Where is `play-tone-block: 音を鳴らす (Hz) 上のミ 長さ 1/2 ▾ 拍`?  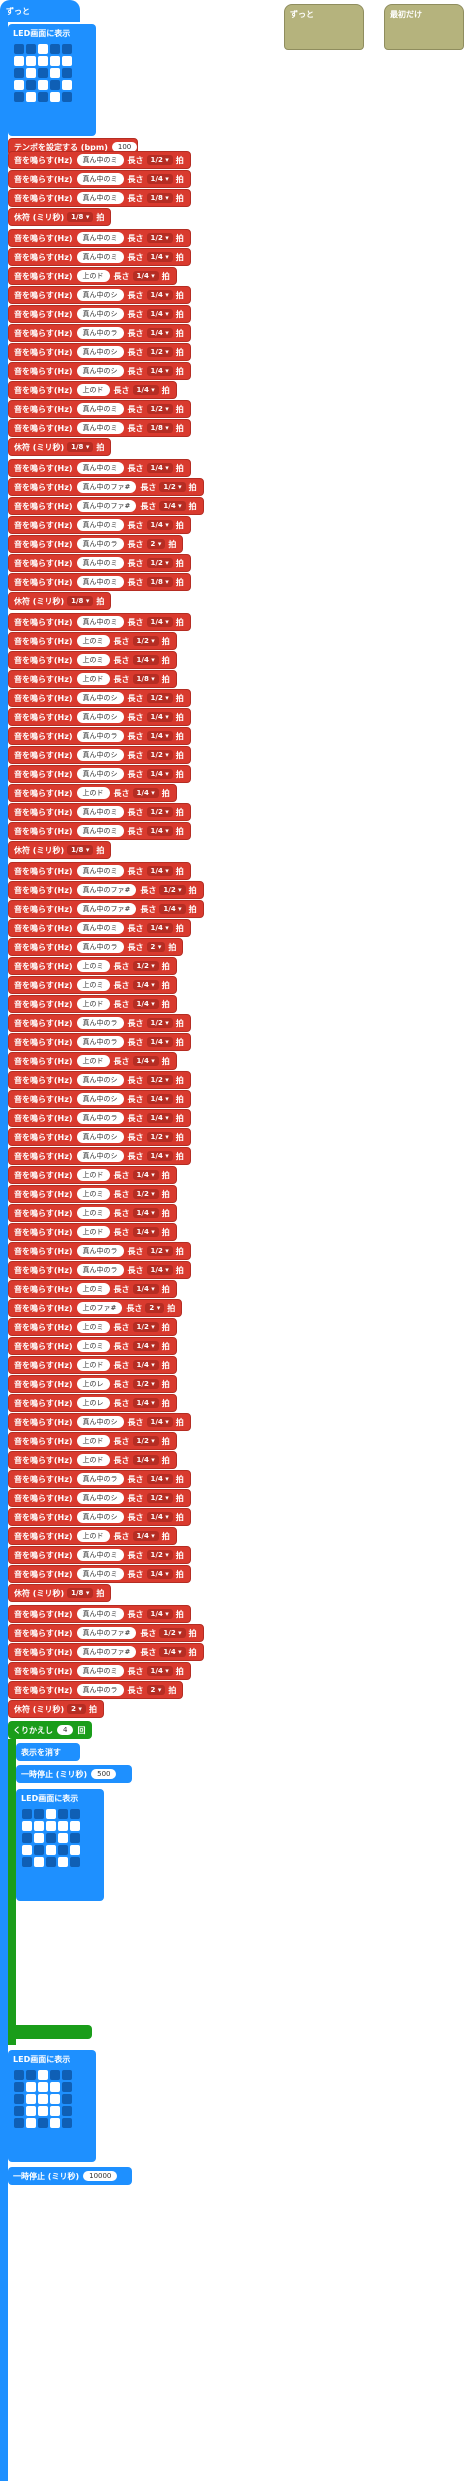 play-tone-block: 音を鳴らす (Hz) 上のミ 長さ 1/2 ▾ 拍 is located at coordinates (92, 641).